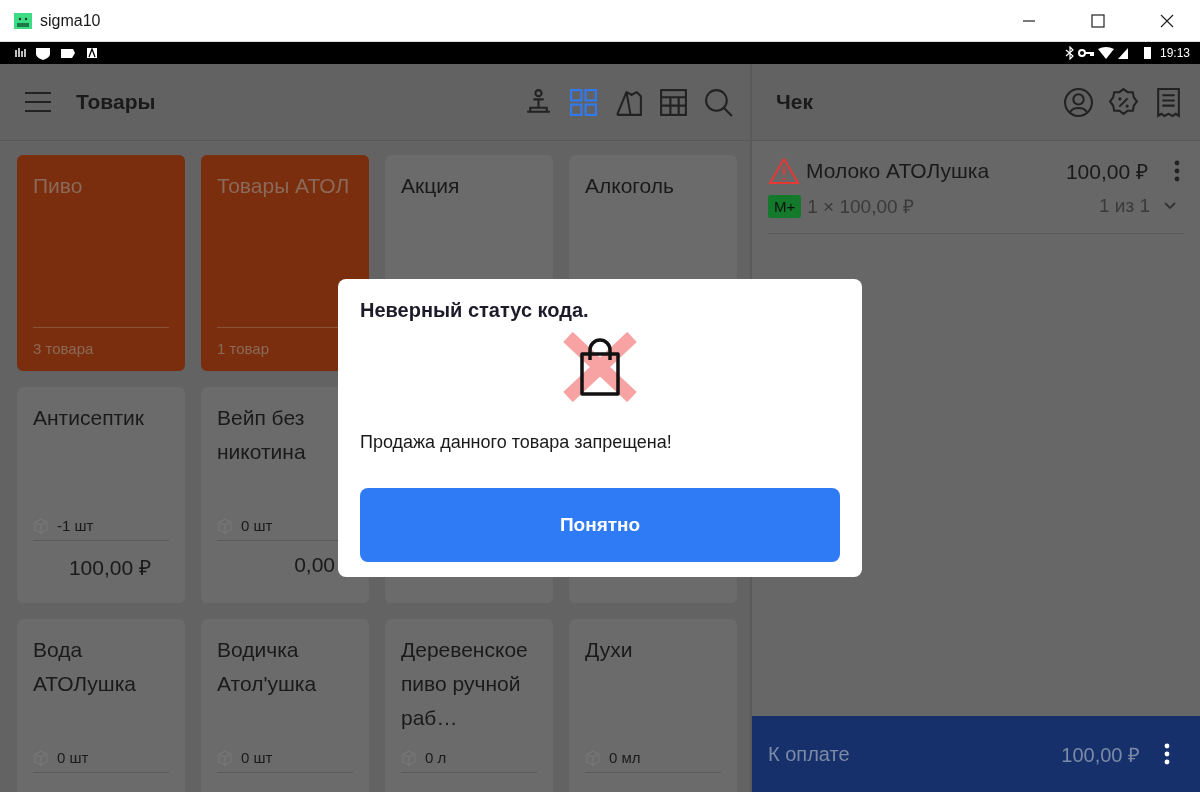  What do you see at coordinates (625, 757) in the screenshot?
I see `stock-quantity: 0 мл` at bounding box center [625, 757].